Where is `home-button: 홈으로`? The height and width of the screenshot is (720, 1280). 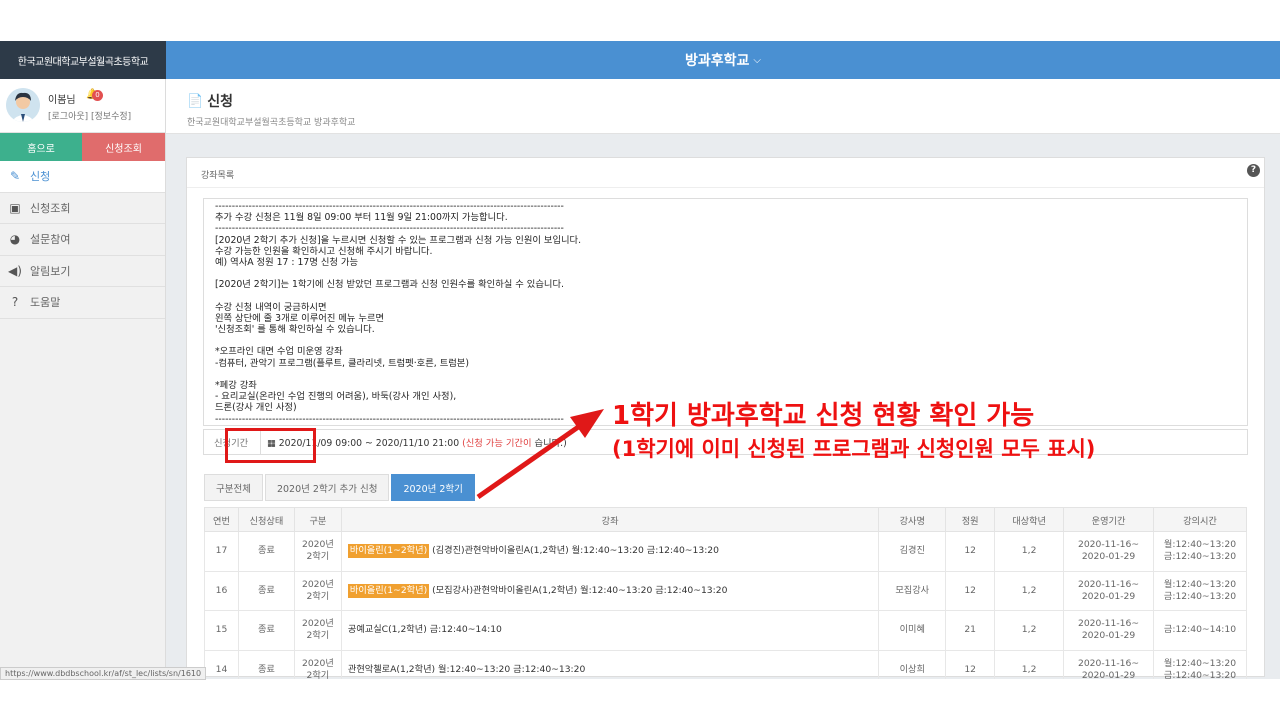 home-button: 홈으로 is located at coordinates (41, 147).